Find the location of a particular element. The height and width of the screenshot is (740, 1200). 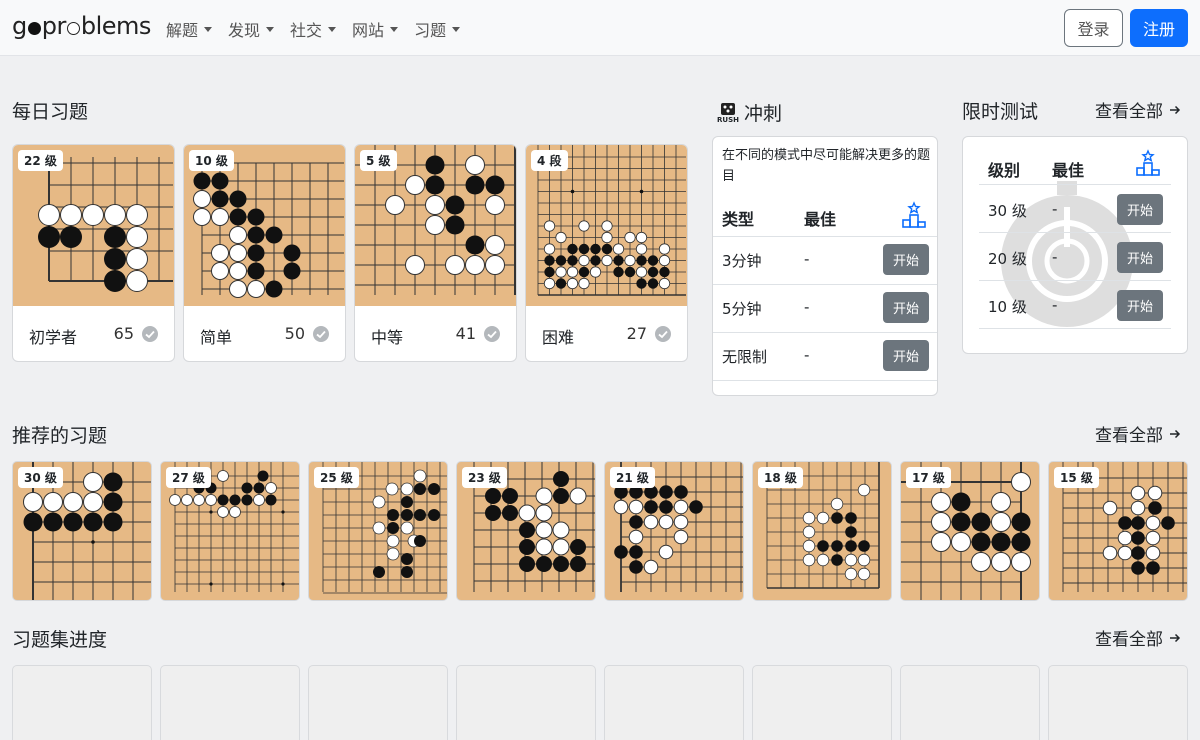

daily-card-easy: 10 级 简单 50 is located at coordinates (264, 253).